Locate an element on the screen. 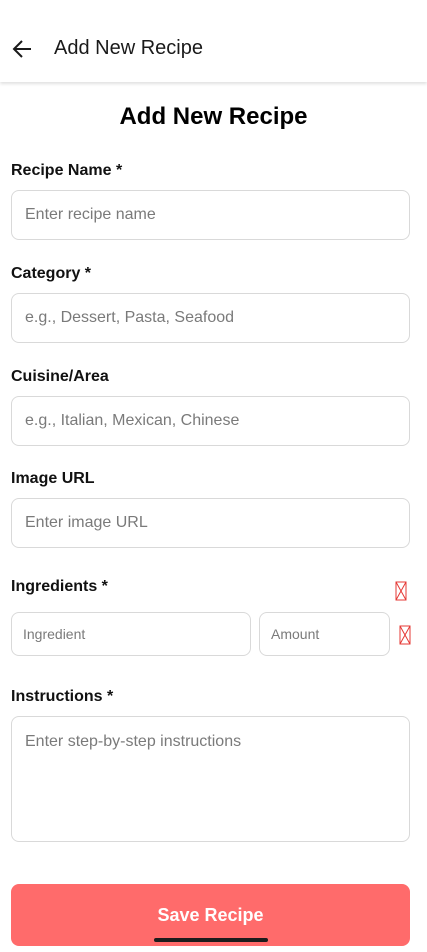  category-label: Category * is located at coordinates (51, 273).